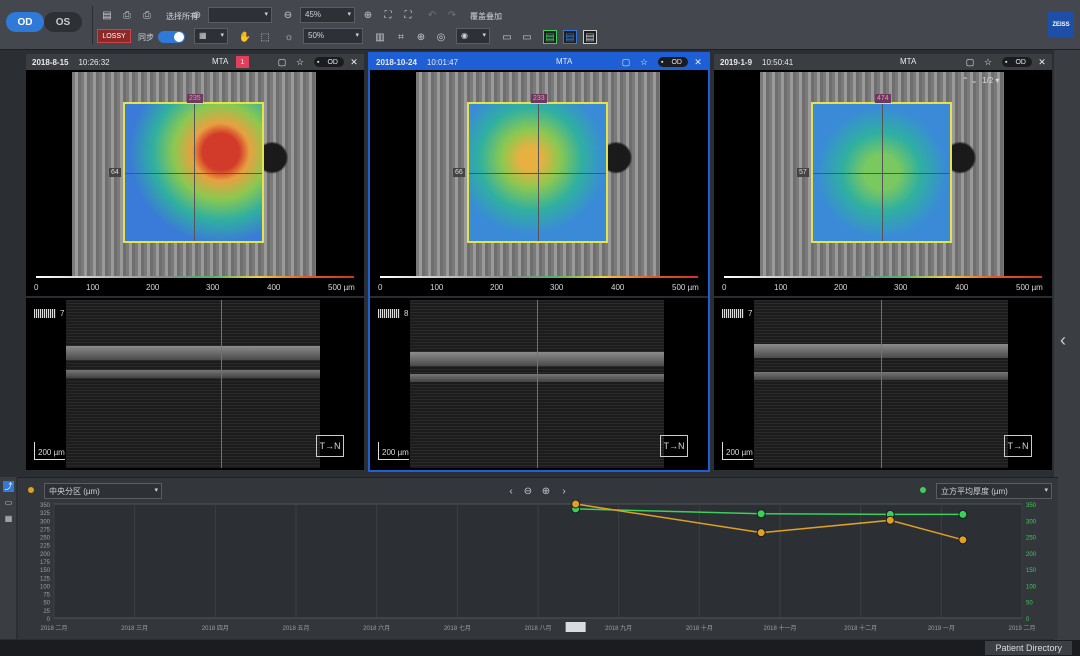 The image size is (1080, 656). What do you see at coordinates (570, 37) in the screenshot?
I see `blue-layer-icon: ▤` at bounding box center [570, 37].